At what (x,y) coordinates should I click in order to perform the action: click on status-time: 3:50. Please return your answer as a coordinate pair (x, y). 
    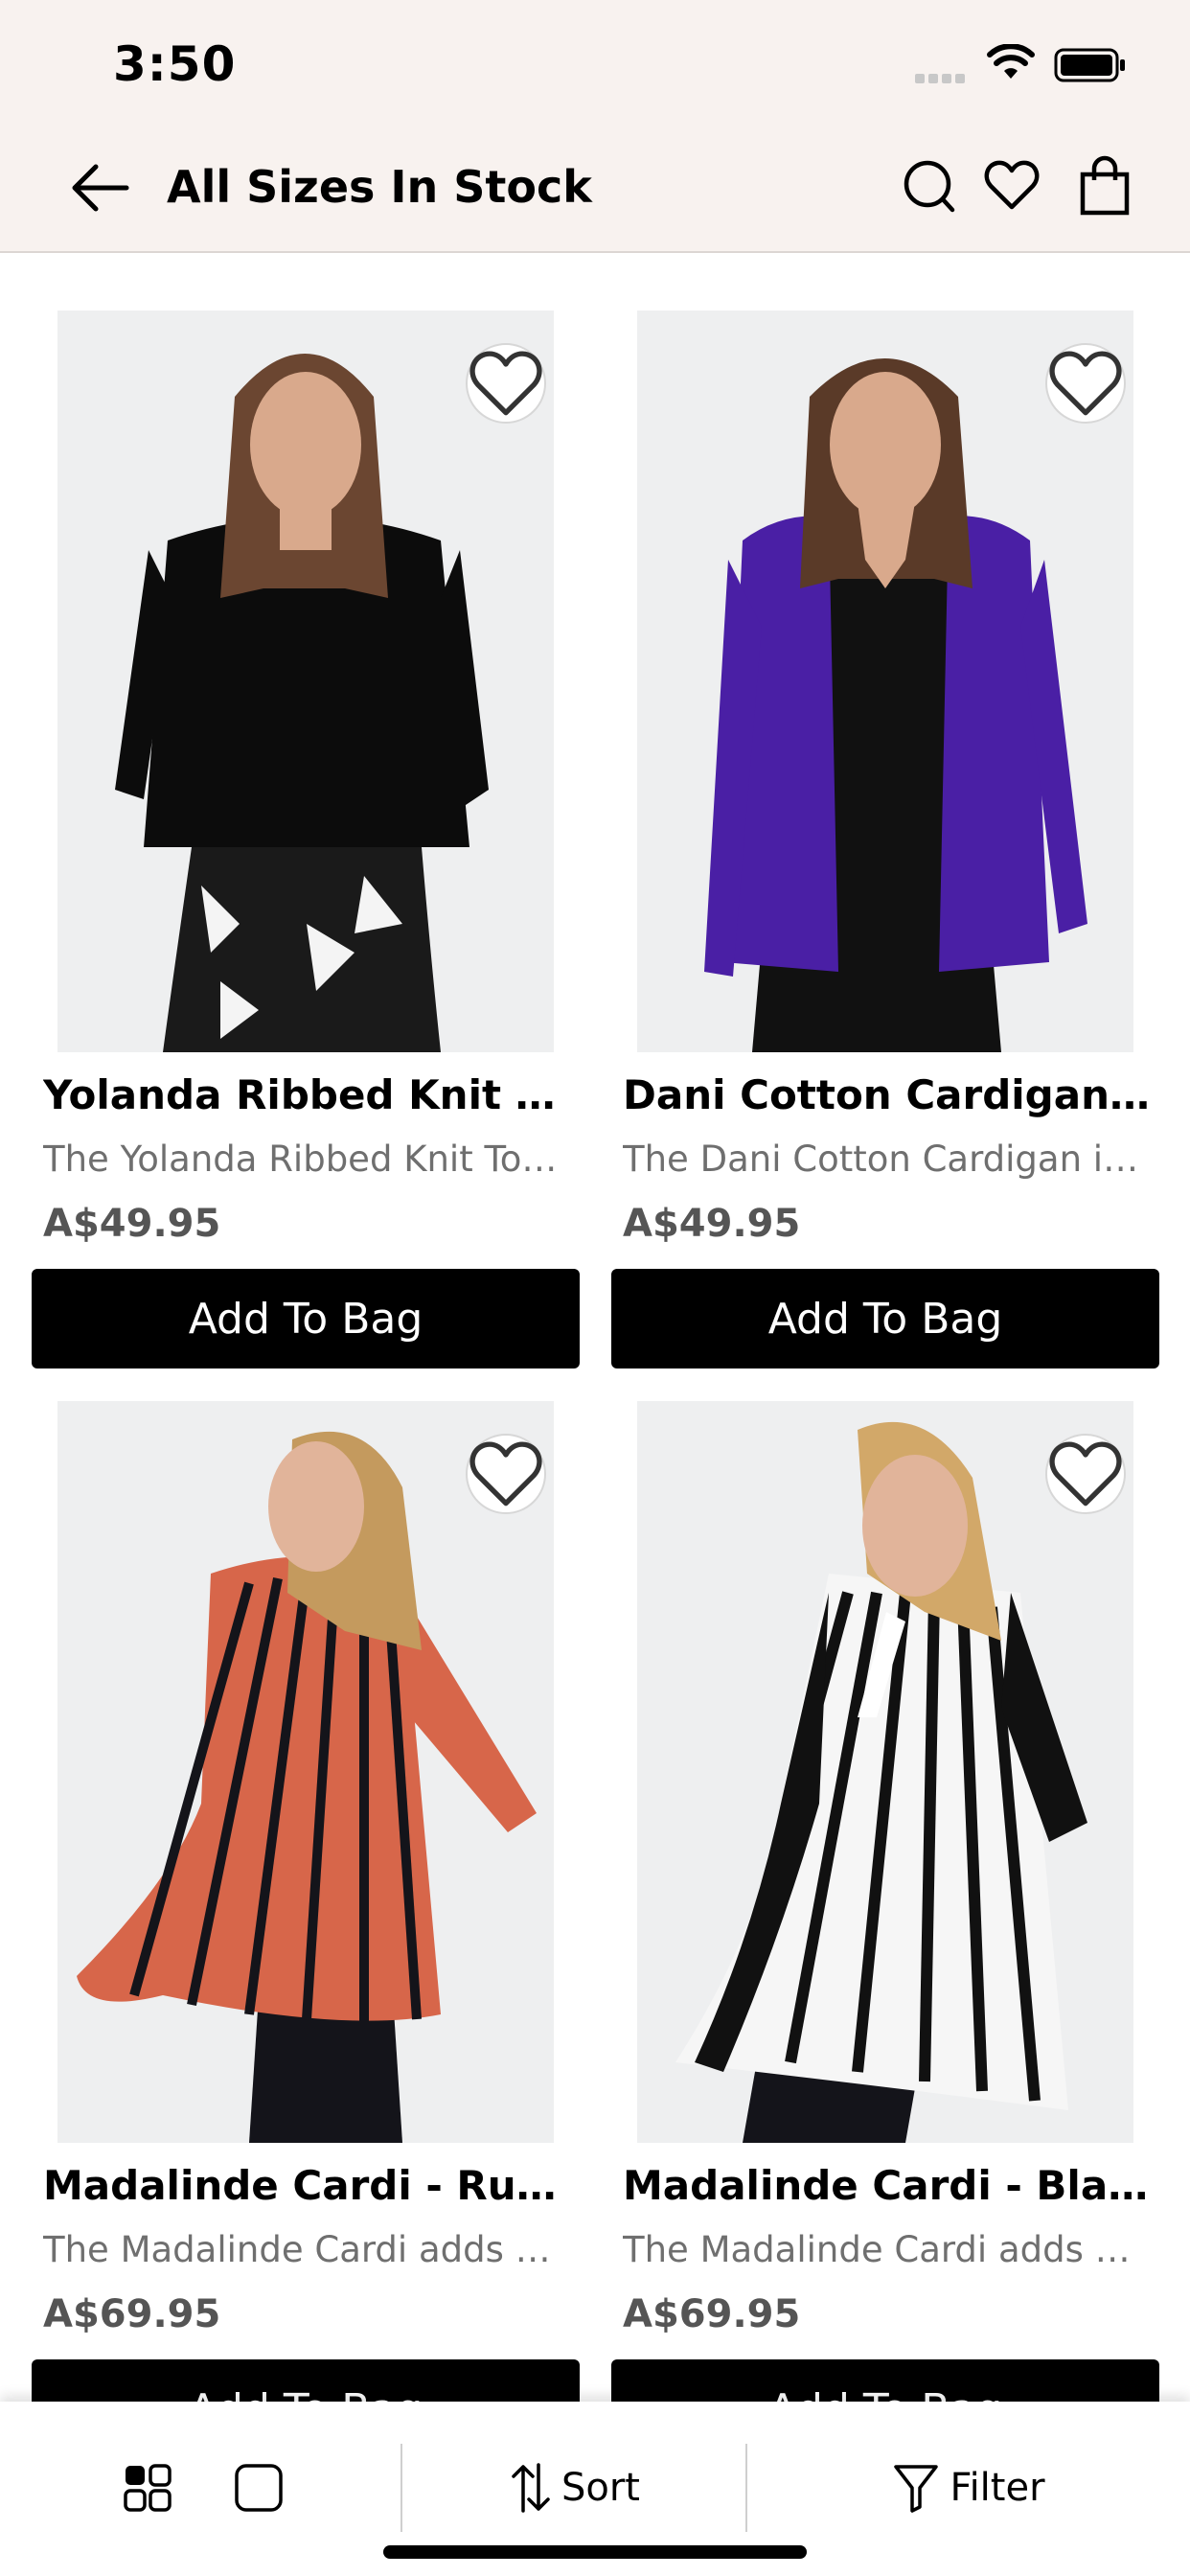
    Looking at the image, I should click on (175, 64).